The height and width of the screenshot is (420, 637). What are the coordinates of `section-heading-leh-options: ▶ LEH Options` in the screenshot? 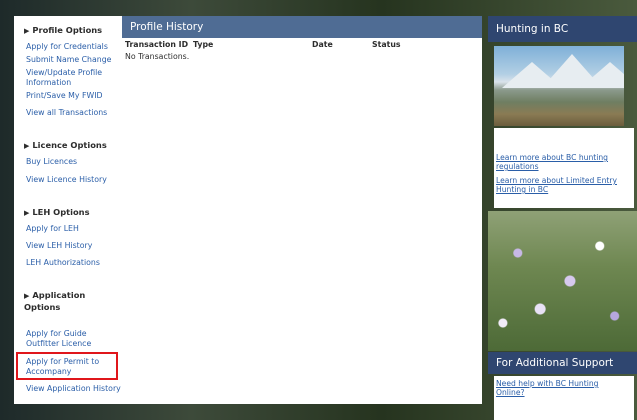 It's located at (57, 212).